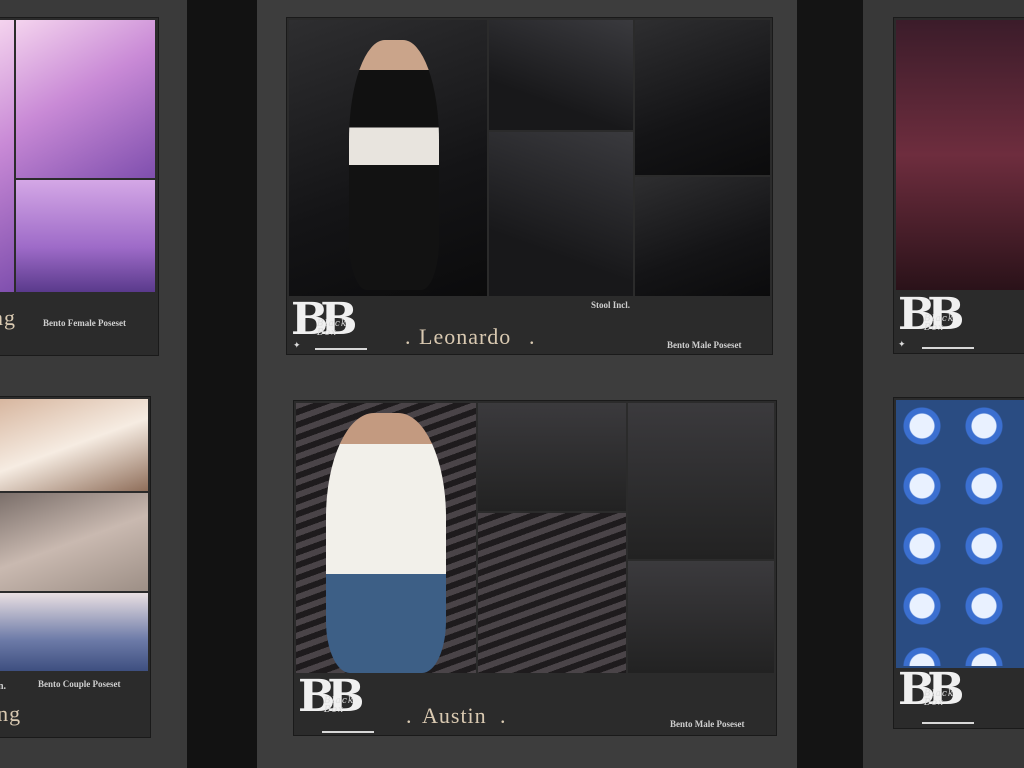 This screenshot has width=1024, height=768. Describe the element at coordinates (84, 323) in the screenshot. I see `poster-caption: Bento Female Poseset` at that location.